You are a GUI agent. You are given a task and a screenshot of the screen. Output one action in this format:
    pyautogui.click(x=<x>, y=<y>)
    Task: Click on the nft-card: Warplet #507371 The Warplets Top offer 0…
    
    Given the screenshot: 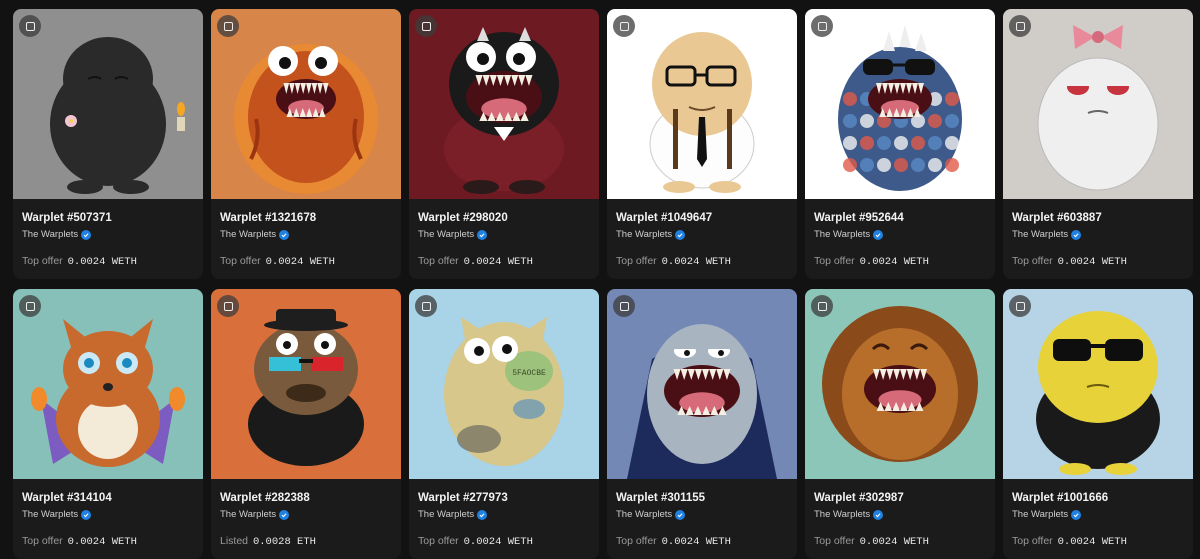 What is the action you would take?
    pyautogui.click(x=108, y=144)
    